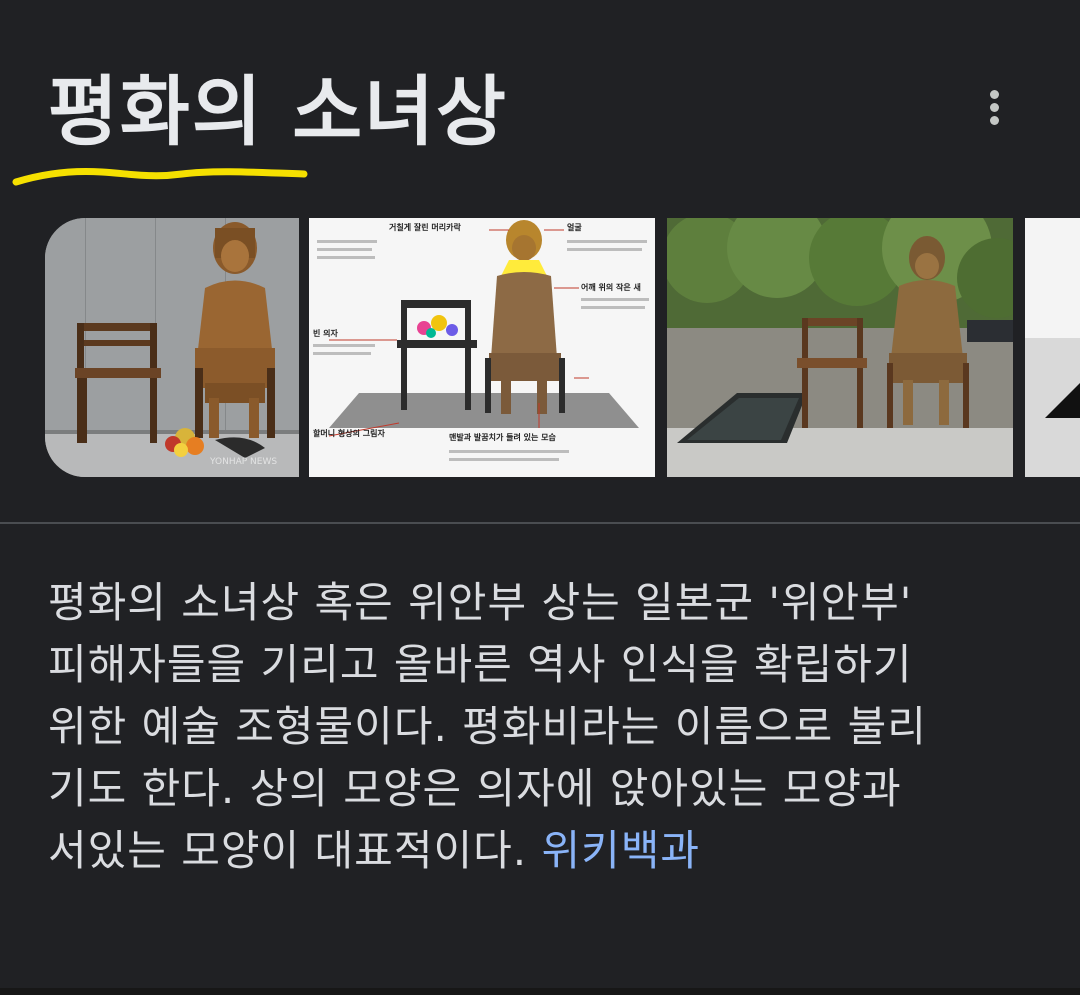 This screenshot has height=995, width=1080. I want to click on description-line: 평화의 소녀상 혹은 위안부 상는 일본군 '위안부', so click(480, 602).